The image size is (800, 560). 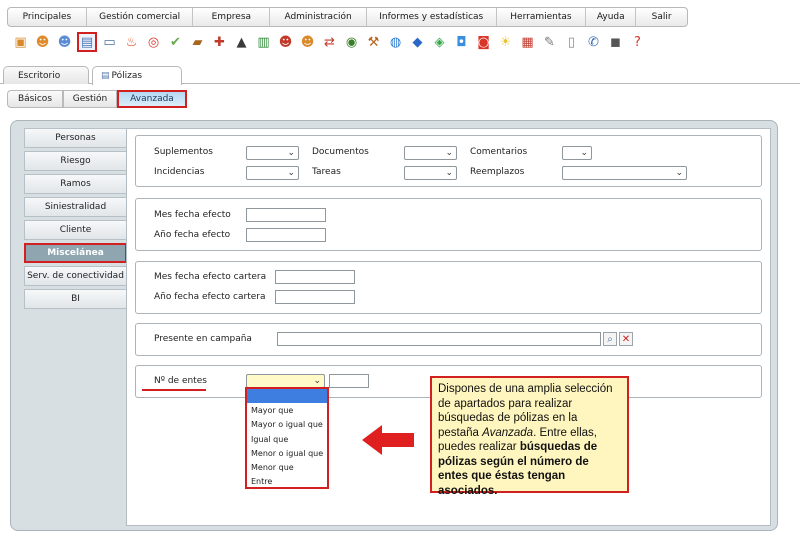 What do you see at coordinates (105, 76) in the screenshot?
I see `policy-doc-icon: ▤` at bounding box center [105, 76].